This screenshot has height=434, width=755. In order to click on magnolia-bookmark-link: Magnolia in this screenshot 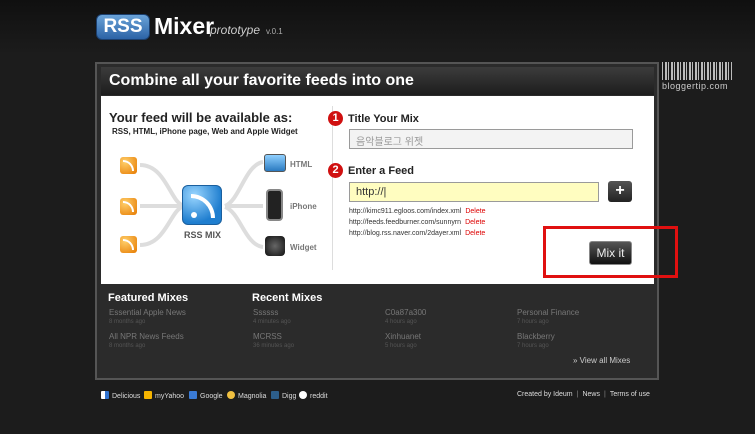, I will do `click(246, 395)`.